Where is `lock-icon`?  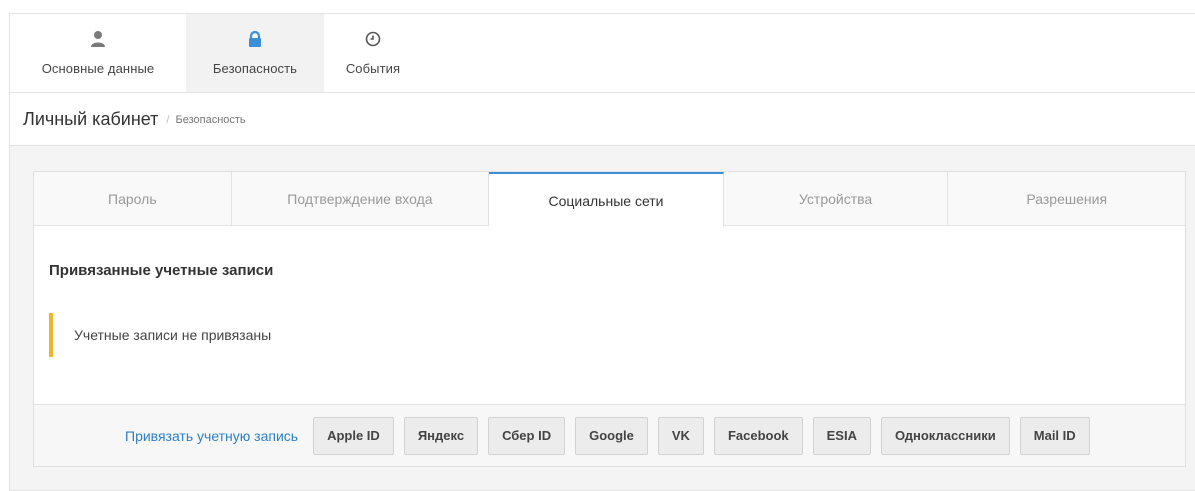
lock-icon is located at coordinates (255, 38).